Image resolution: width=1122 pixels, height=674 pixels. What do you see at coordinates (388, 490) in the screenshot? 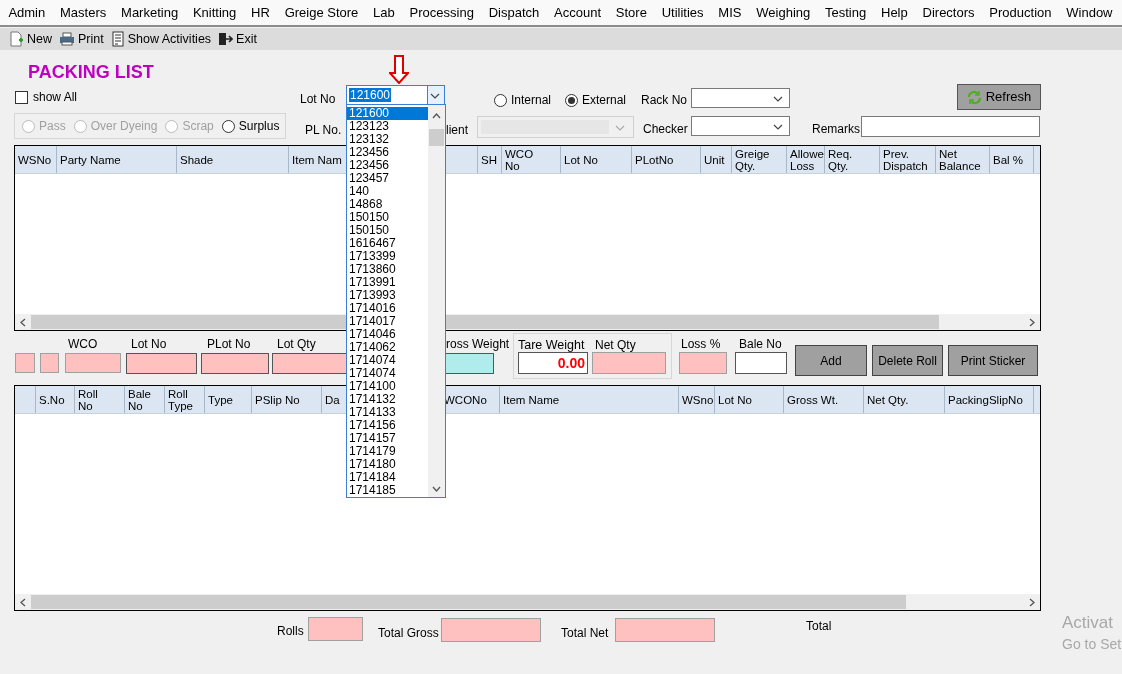
I see `dropdown-option: 1714185` at bounding box center [388, 490].